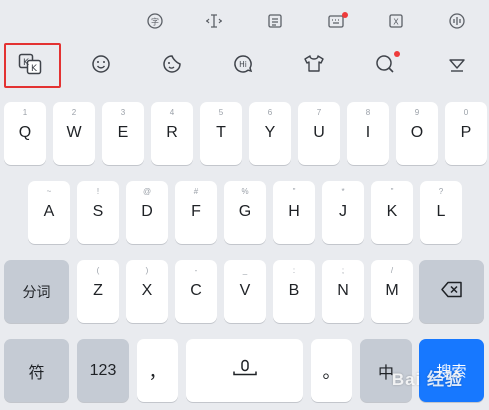 The height and width of the screenshot is (410, 489). I want to click on key-w: 2W, so click(74, 133).